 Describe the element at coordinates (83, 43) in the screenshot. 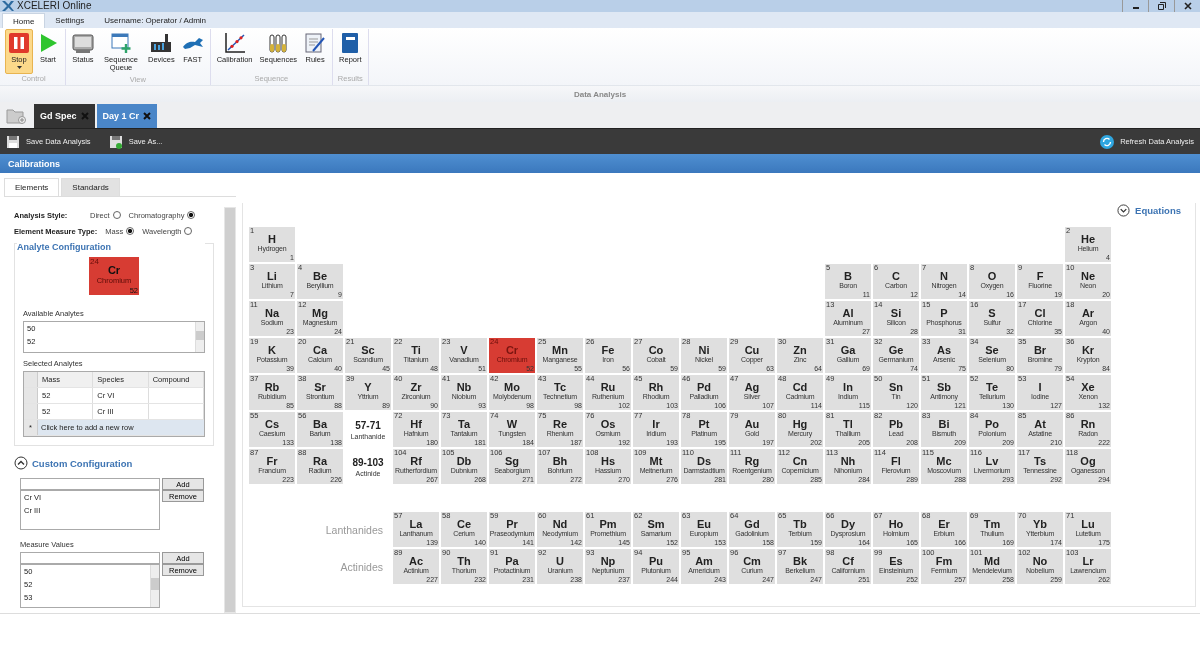

I see `monitor-icon` at that location.